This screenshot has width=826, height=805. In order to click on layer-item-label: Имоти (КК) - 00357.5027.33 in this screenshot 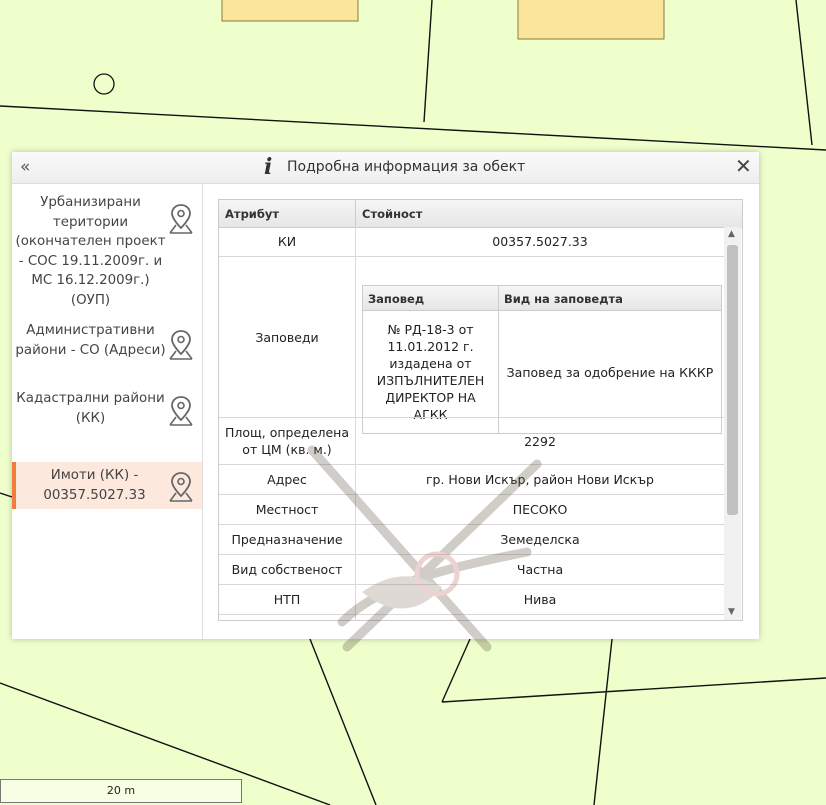, I will do `click(94, 485)`.